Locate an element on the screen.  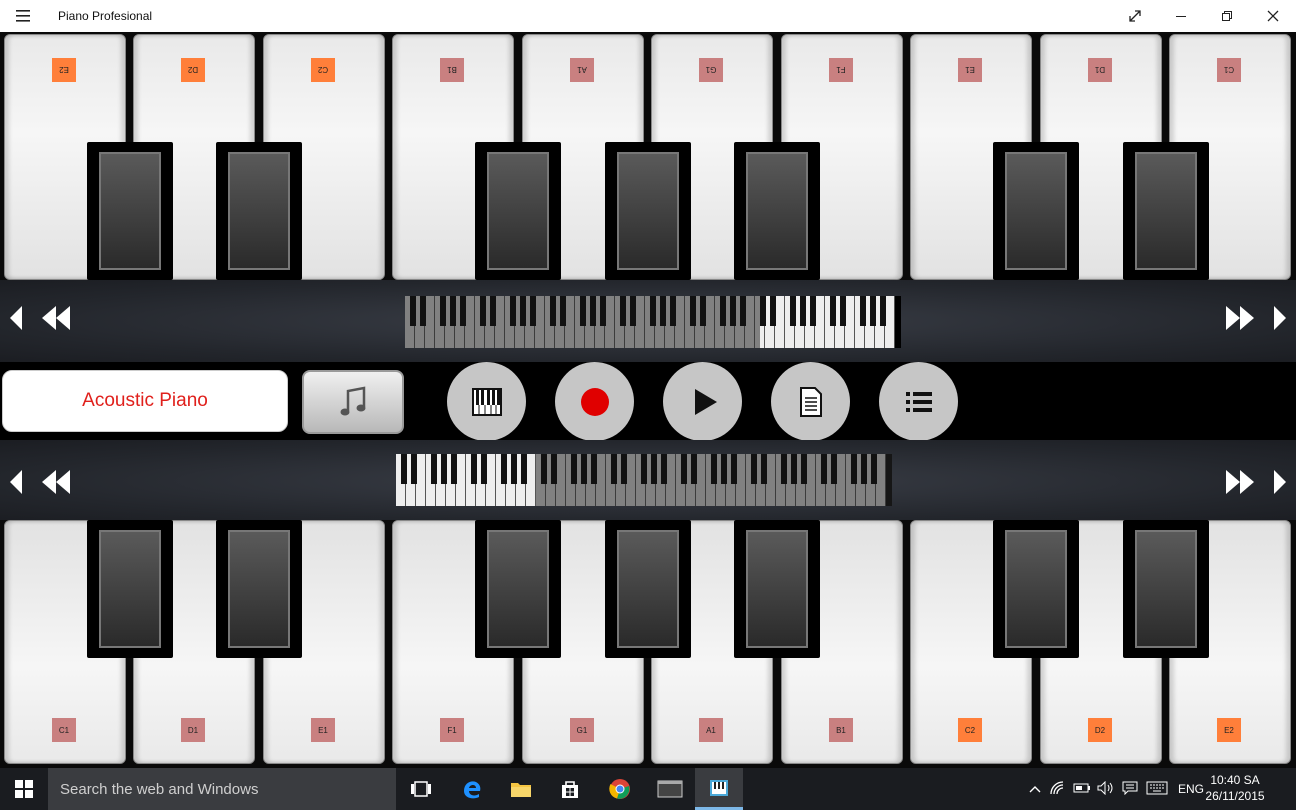
close-button is located at coordinates (1273, 16).